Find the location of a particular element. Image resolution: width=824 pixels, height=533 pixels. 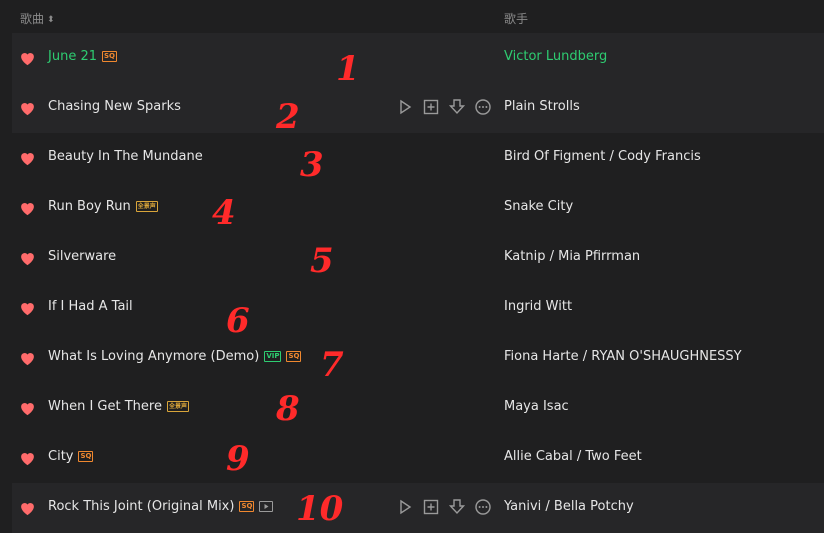

annotation-number: 2 is located at coordinates (288, 117).